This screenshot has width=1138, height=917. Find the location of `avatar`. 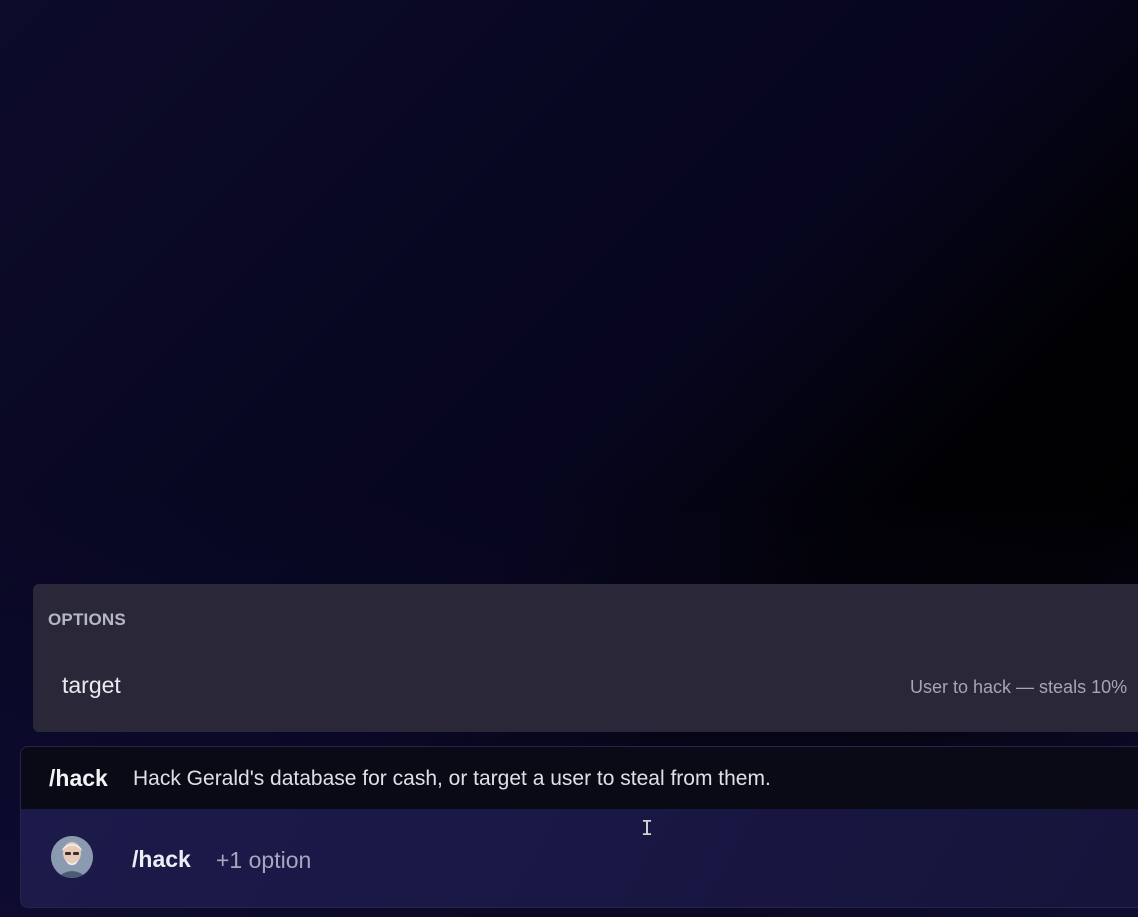

avatar is located at coordinates (72, 857).